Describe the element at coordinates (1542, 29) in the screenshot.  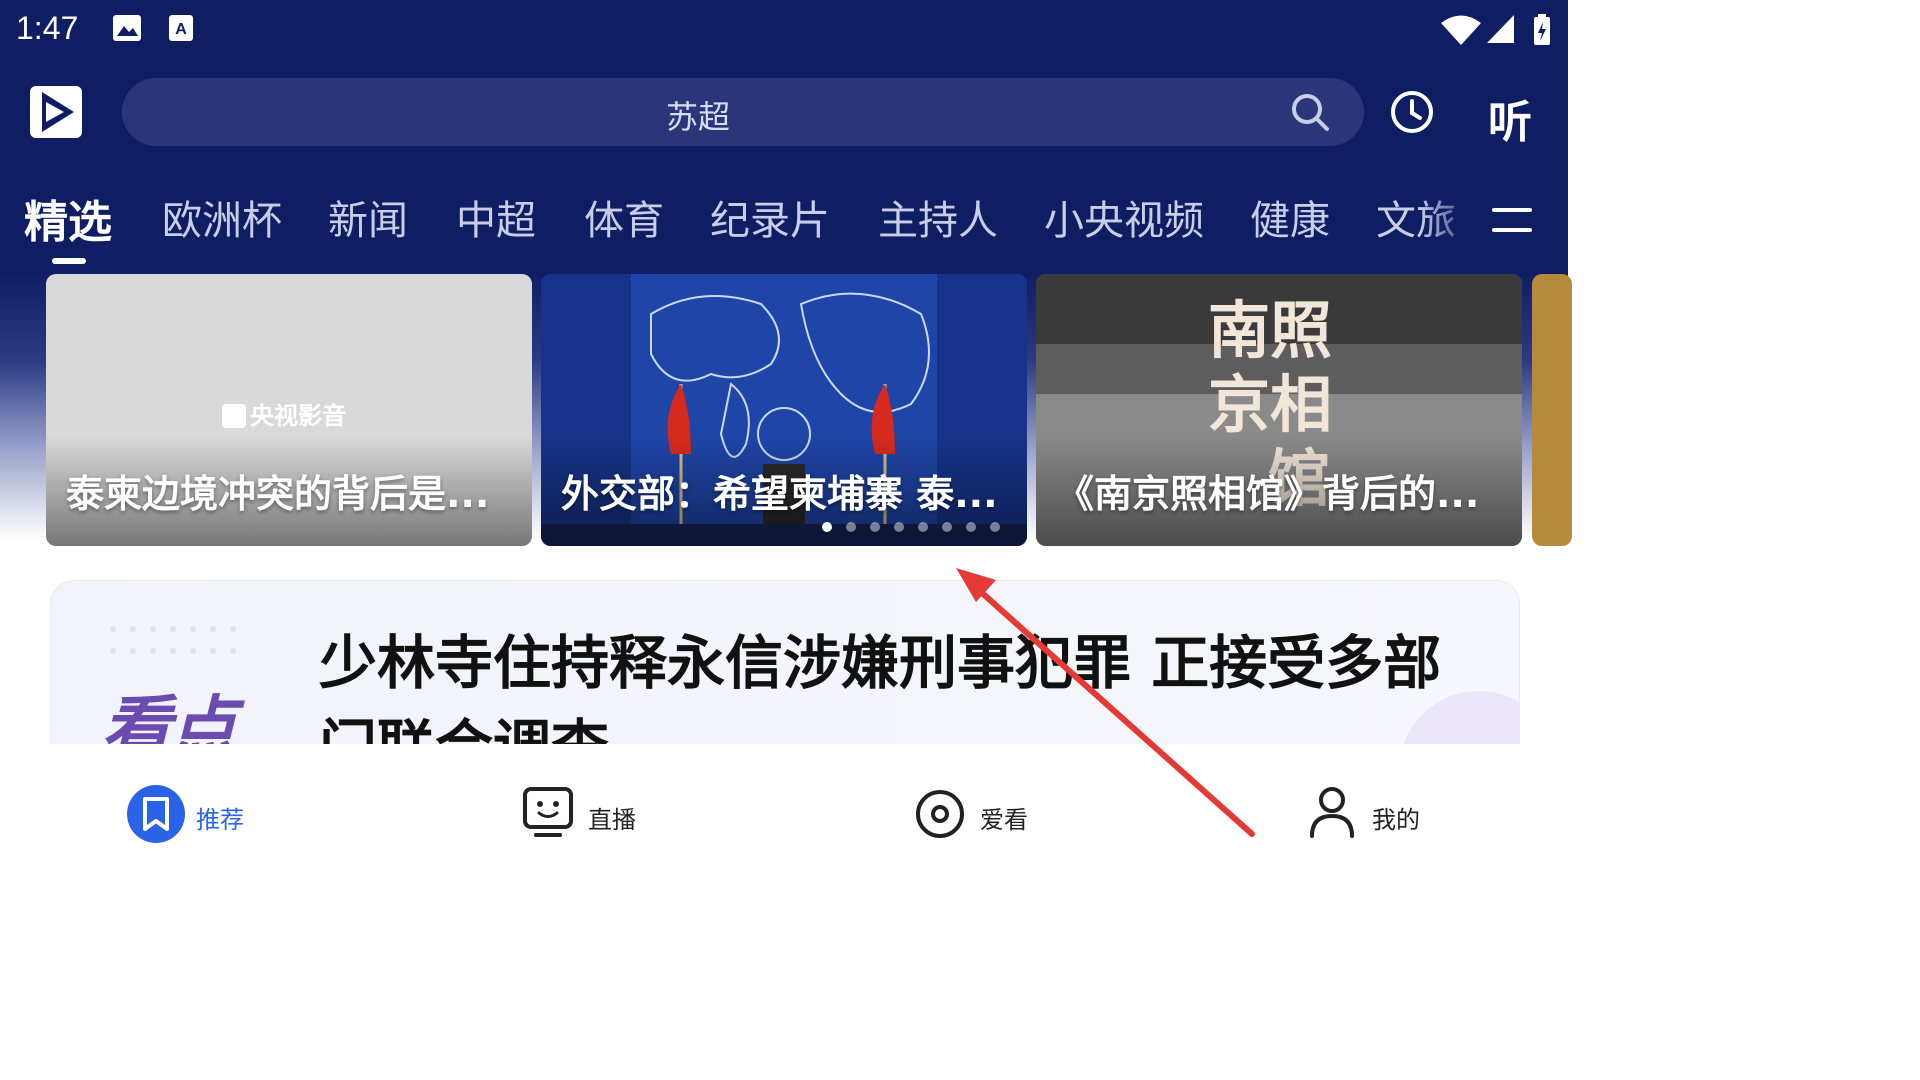
I see `battery-charging-icon` at that location.